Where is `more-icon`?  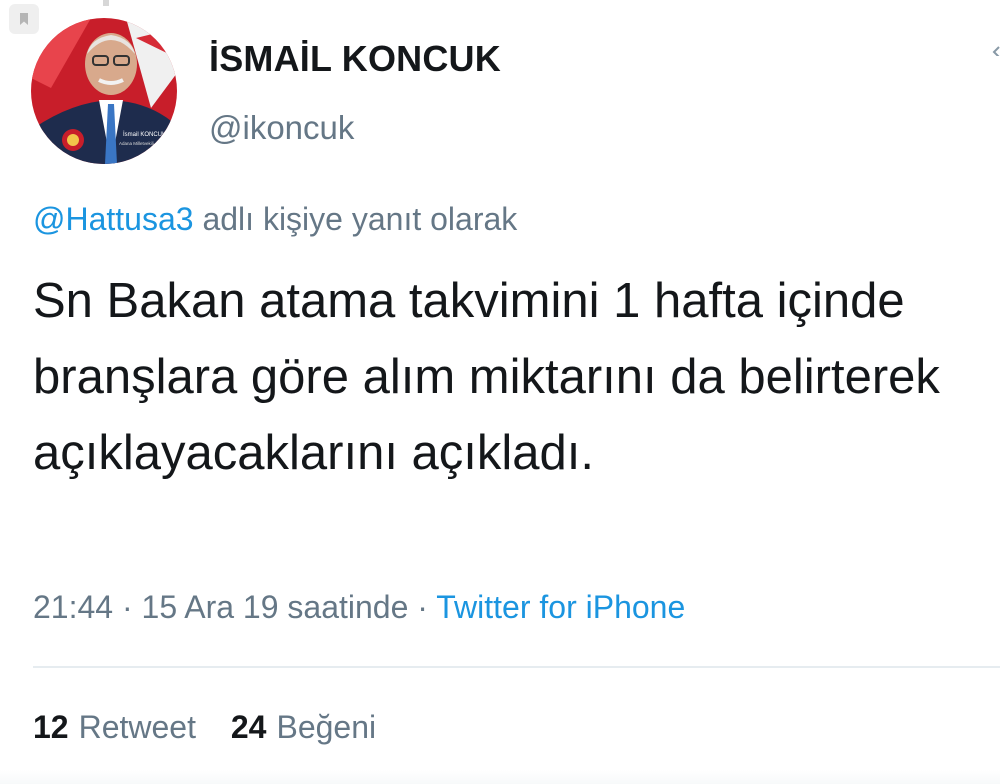
more-icon is located at coordinates (994, 50).